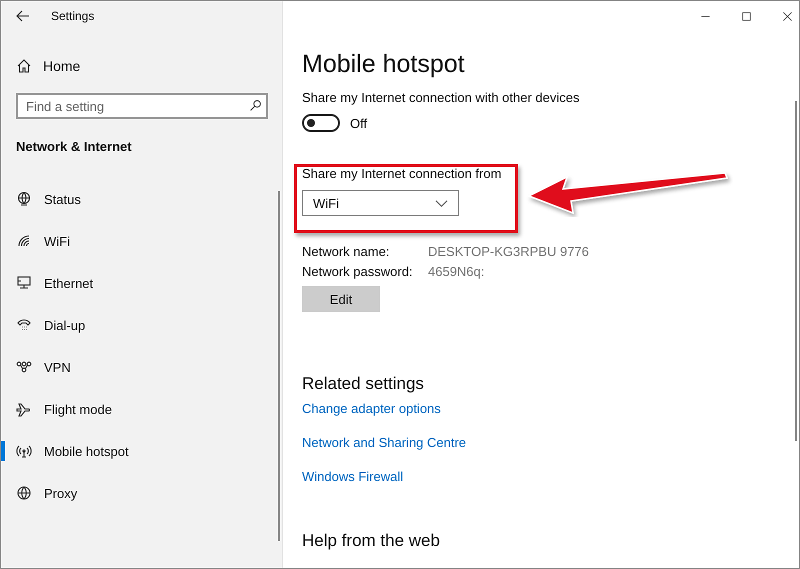  I want to click on sidebar-item: Flight mode, so click(141, 409).